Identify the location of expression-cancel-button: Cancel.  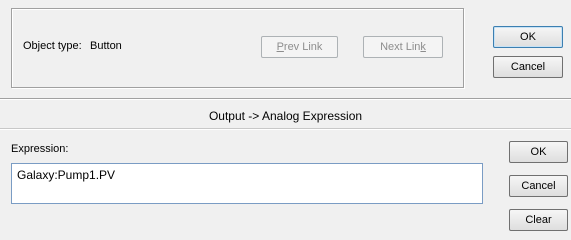
(538, 186).